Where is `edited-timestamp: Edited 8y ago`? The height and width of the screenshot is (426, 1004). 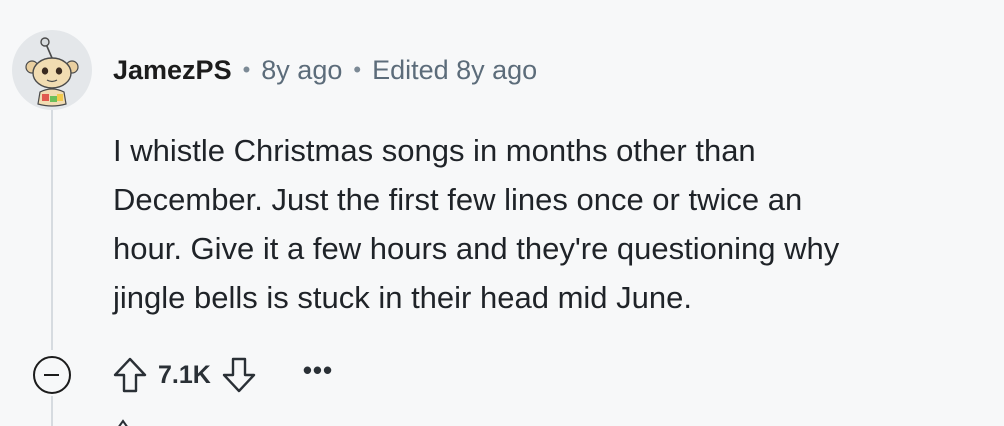 edited-timestamp: Edited 8y ago is located at coordinates (455, 69).